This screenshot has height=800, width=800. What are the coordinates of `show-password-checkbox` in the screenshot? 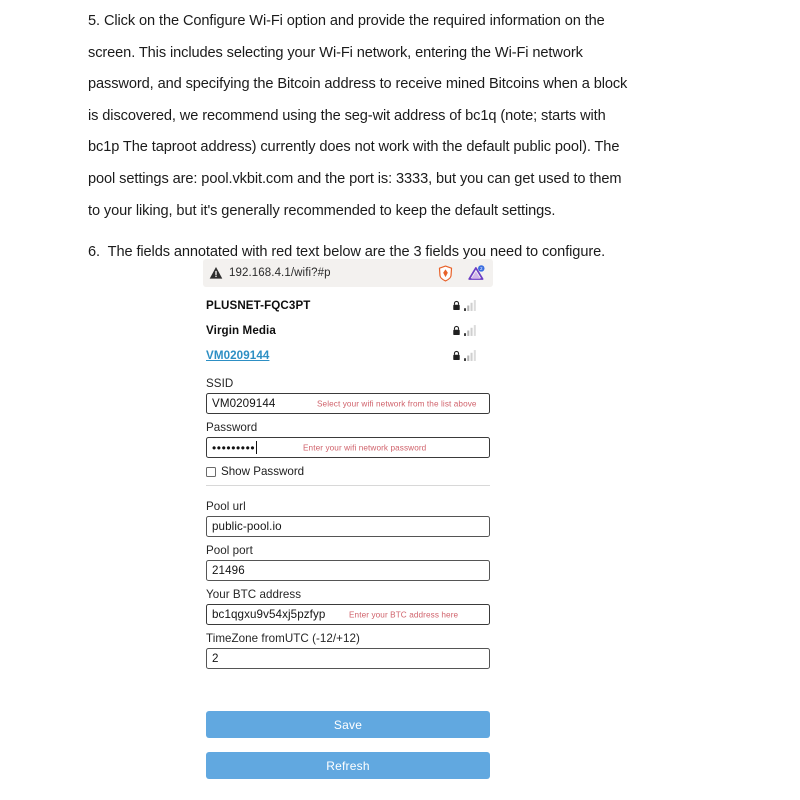 It's located at (211, 471).